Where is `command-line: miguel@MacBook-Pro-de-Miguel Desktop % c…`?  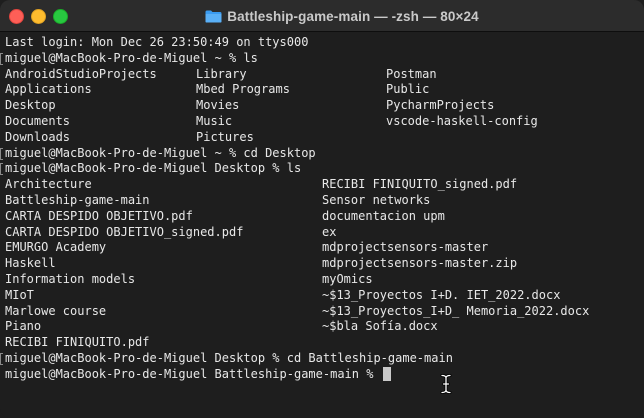
command-line: miguel@MacBook-Pro-de-Miguel Desktop % c… is located at coordinates (322, 359).